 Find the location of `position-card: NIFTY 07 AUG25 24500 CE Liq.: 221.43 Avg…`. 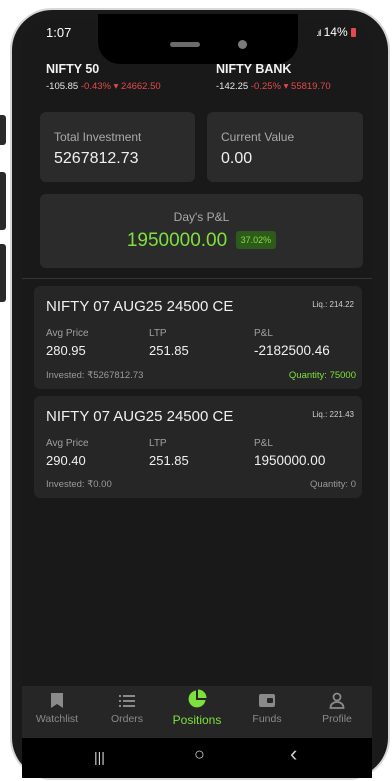

position-card: NIFTY 07 AUG25 24500 CE Liq.: 221.43 Avg… is located at coordinates (198, 447).